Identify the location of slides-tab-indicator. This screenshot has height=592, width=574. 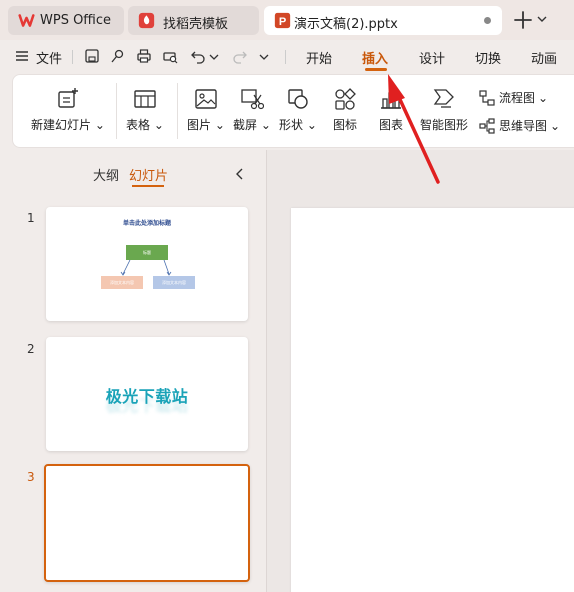
(148, 186).